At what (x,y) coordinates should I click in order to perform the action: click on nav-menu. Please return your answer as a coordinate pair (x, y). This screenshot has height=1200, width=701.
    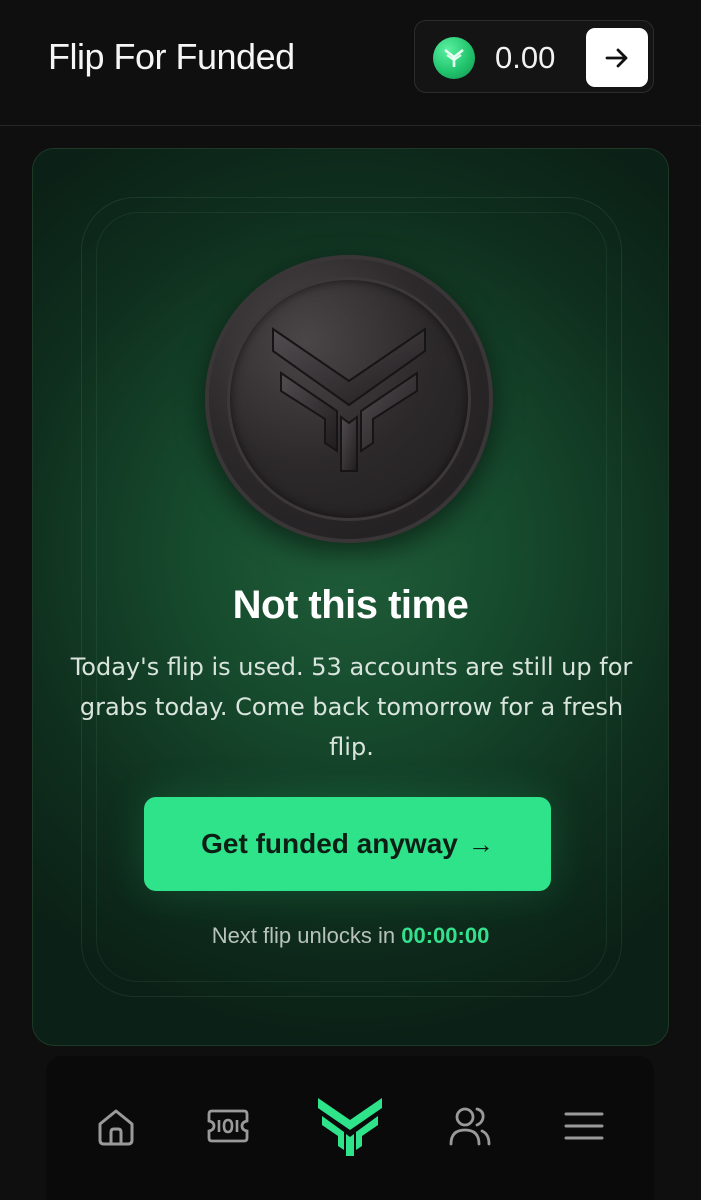
    Looking at the image, I should click on (584, 1126).